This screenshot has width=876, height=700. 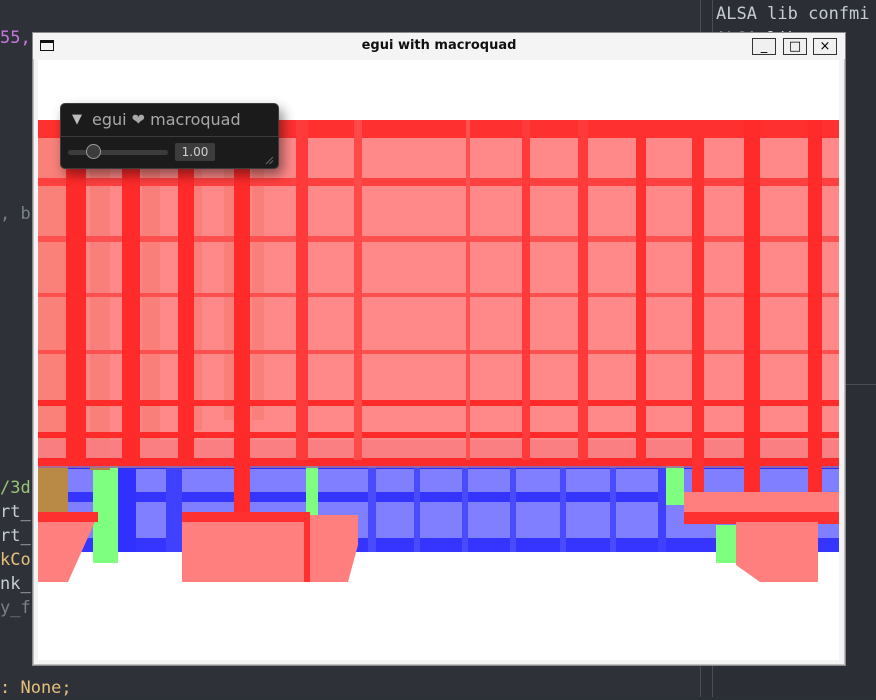 I want to click on egui-window: ▼ egui ❤ macroquad 1.00, so click(x=169, y=136).